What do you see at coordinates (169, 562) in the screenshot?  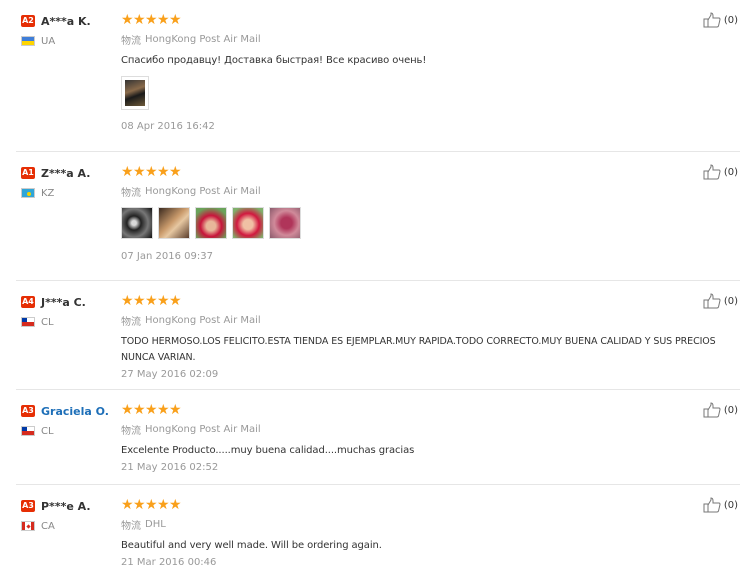 I see `review-date: 21 Mar 2016 00:46` at bounding box center [169, 562].